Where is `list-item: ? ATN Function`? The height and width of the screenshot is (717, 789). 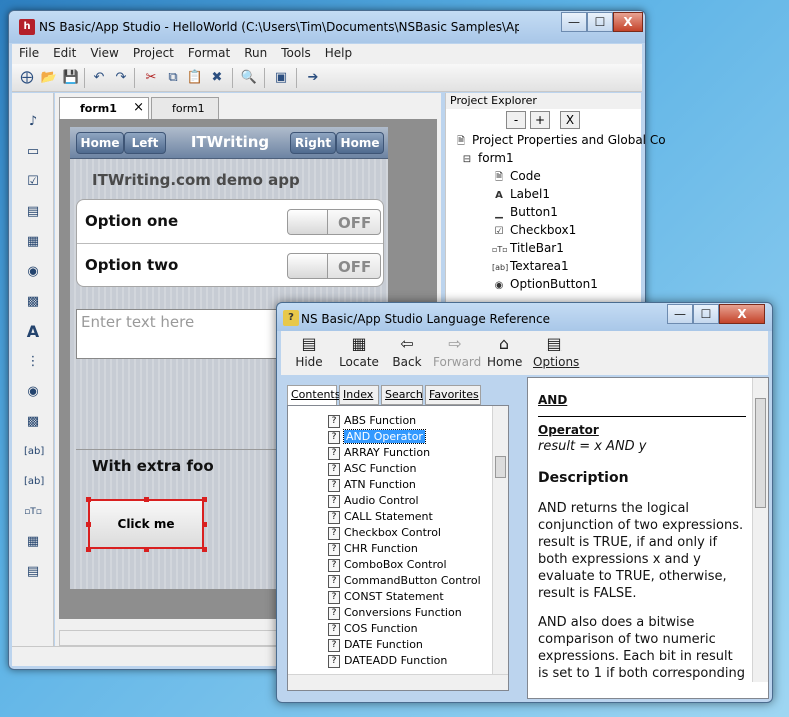
list-item: ? ATN Function is located at coordinates (372, 485).